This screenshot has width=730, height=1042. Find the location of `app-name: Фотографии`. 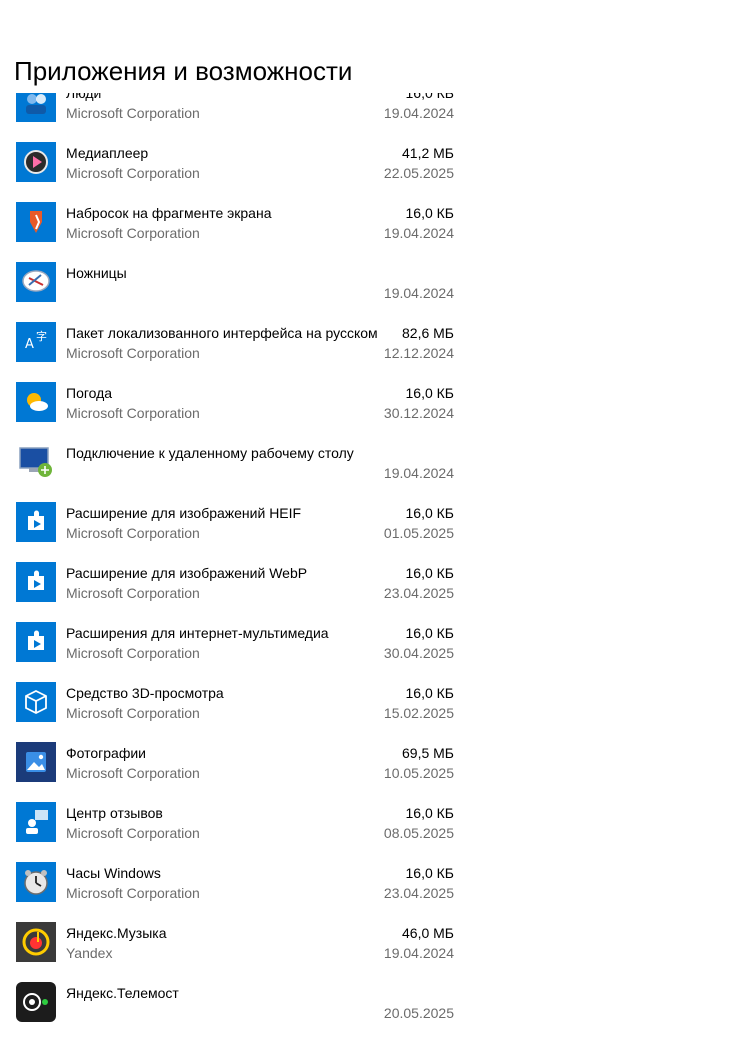

app-name: Фотографии is located at coordinates (106, 753).